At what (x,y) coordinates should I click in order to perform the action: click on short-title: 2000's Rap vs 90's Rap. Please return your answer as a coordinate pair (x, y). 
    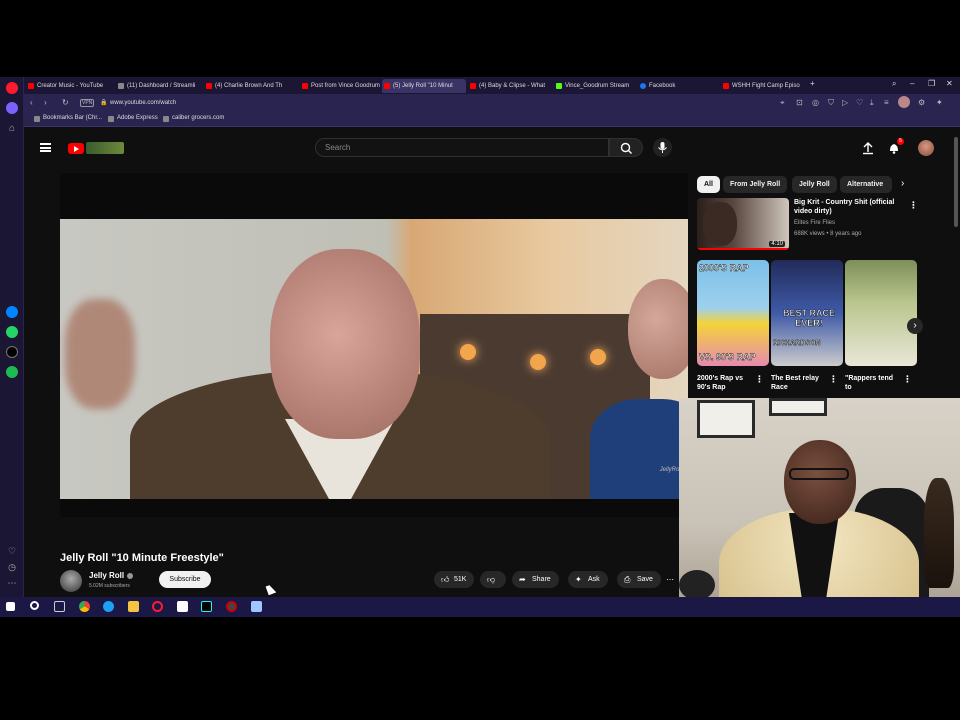
    Looking at the image, I should click on (725, 383).